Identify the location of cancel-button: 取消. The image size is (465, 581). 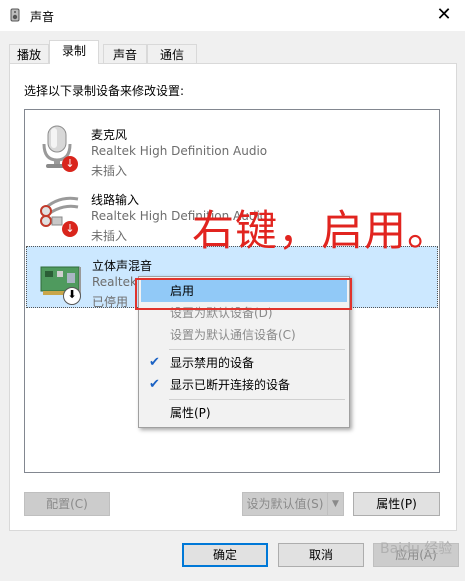
(321, 555).